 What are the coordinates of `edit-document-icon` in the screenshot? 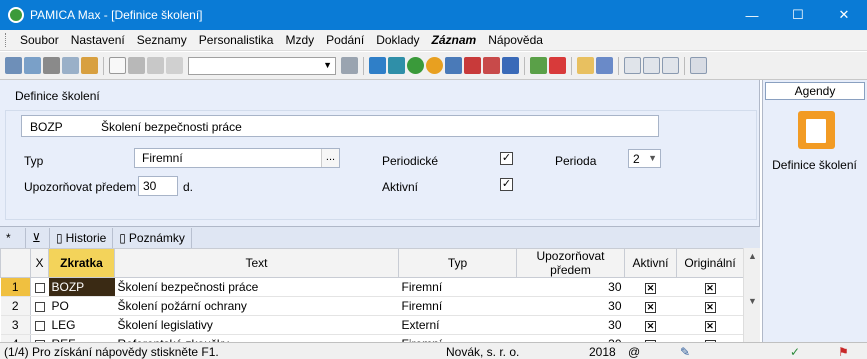 It's located at (816, 130).